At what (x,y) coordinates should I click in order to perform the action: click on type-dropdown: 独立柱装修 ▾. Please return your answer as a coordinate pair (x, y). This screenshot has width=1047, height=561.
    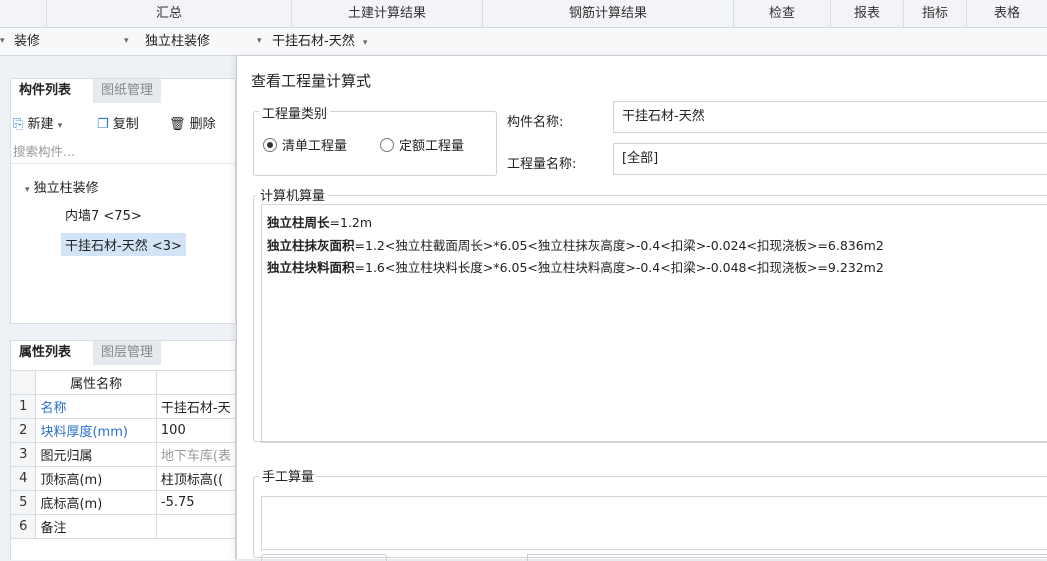
    Looking at the image, I should click on (203, 41).